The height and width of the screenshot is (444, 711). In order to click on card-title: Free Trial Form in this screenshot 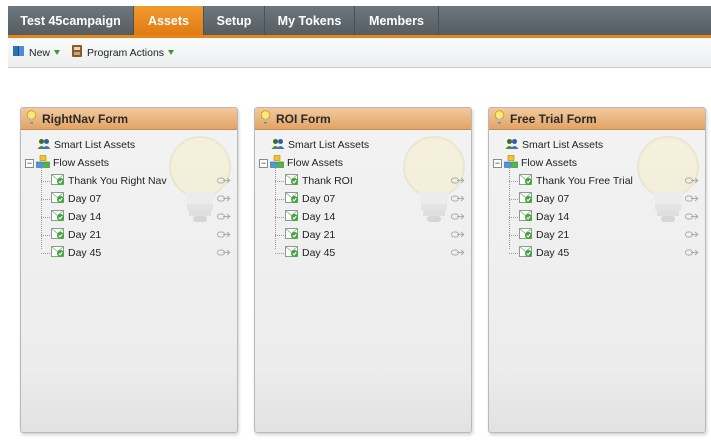, I will do `click(553, 118)`.